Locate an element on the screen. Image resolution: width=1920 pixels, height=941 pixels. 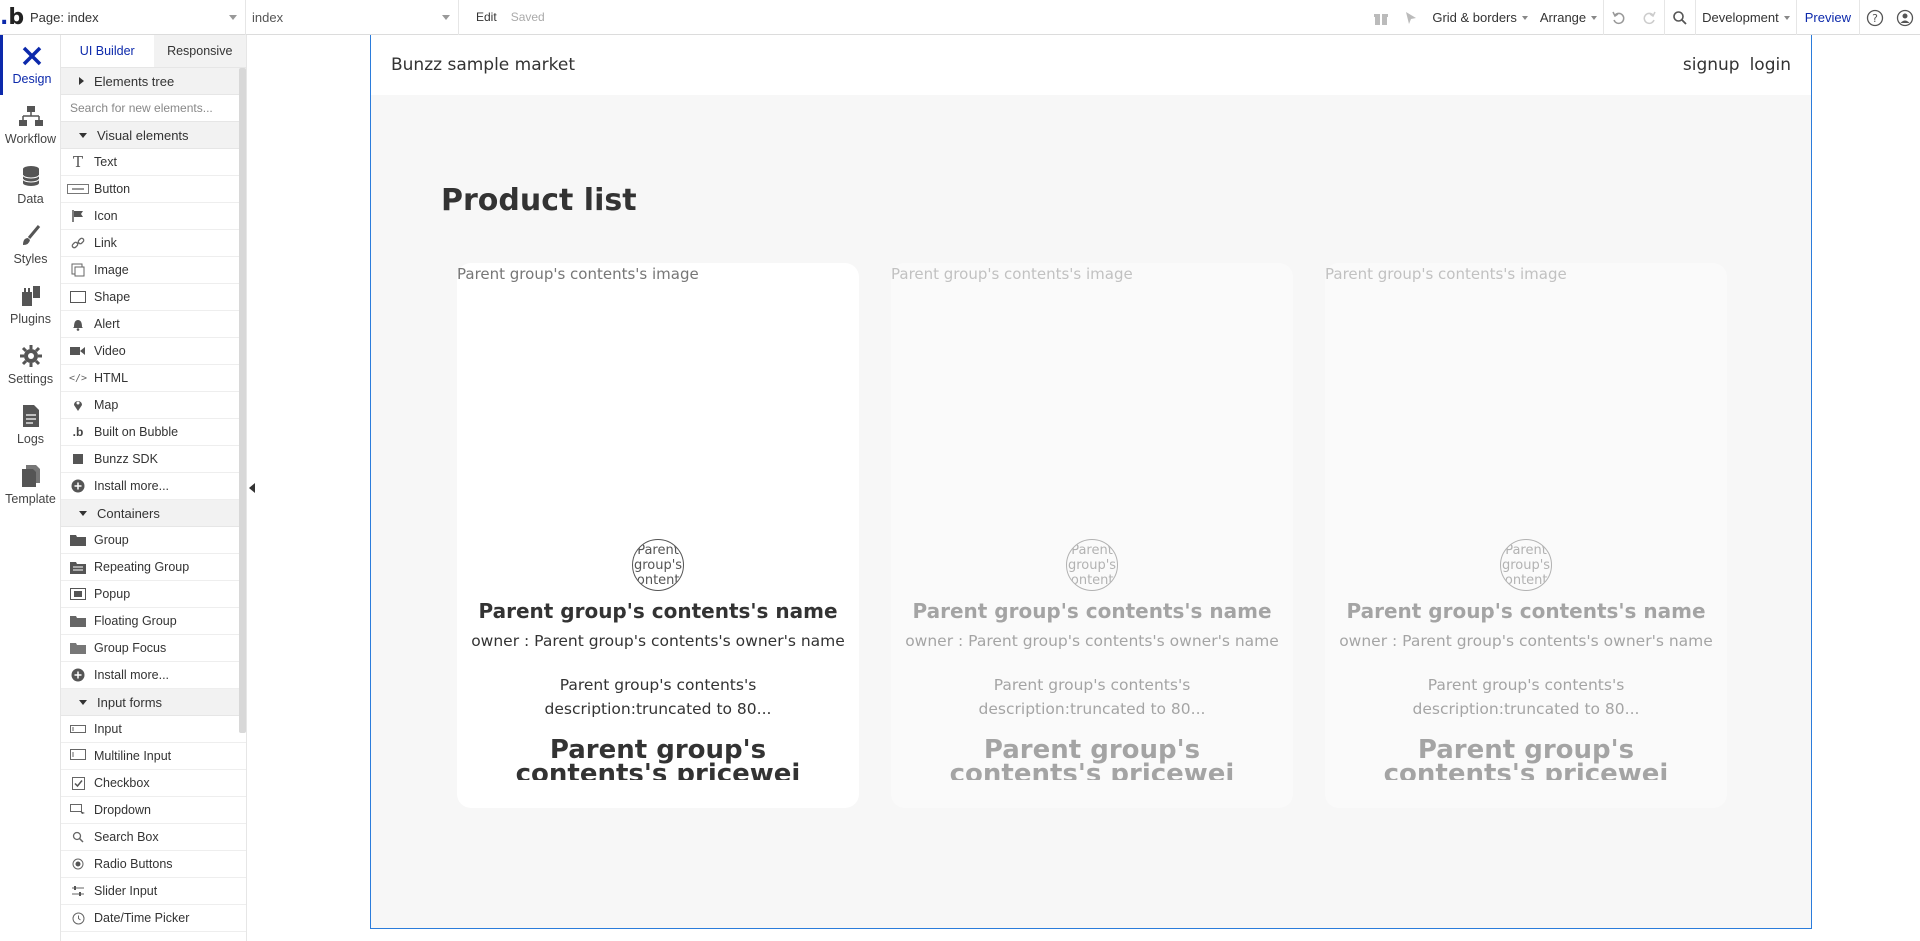
collapse-panel-icon is located at coordinates (252, 488).